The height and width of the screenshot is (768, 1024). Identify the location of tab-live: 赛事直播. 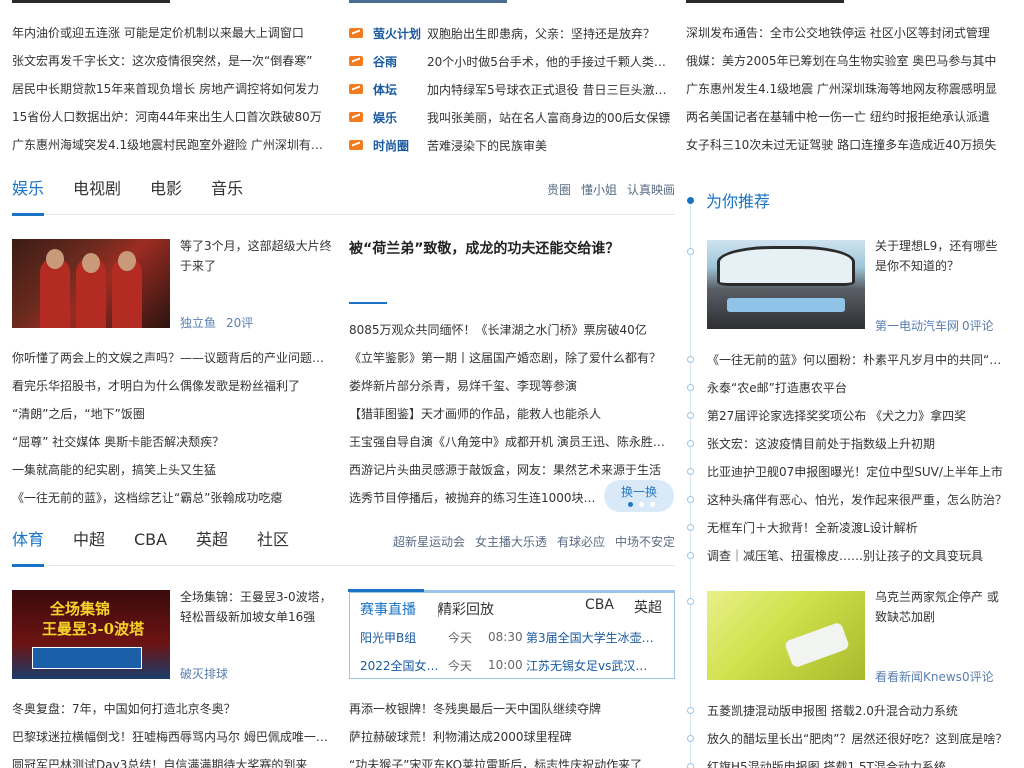
(386, 604).